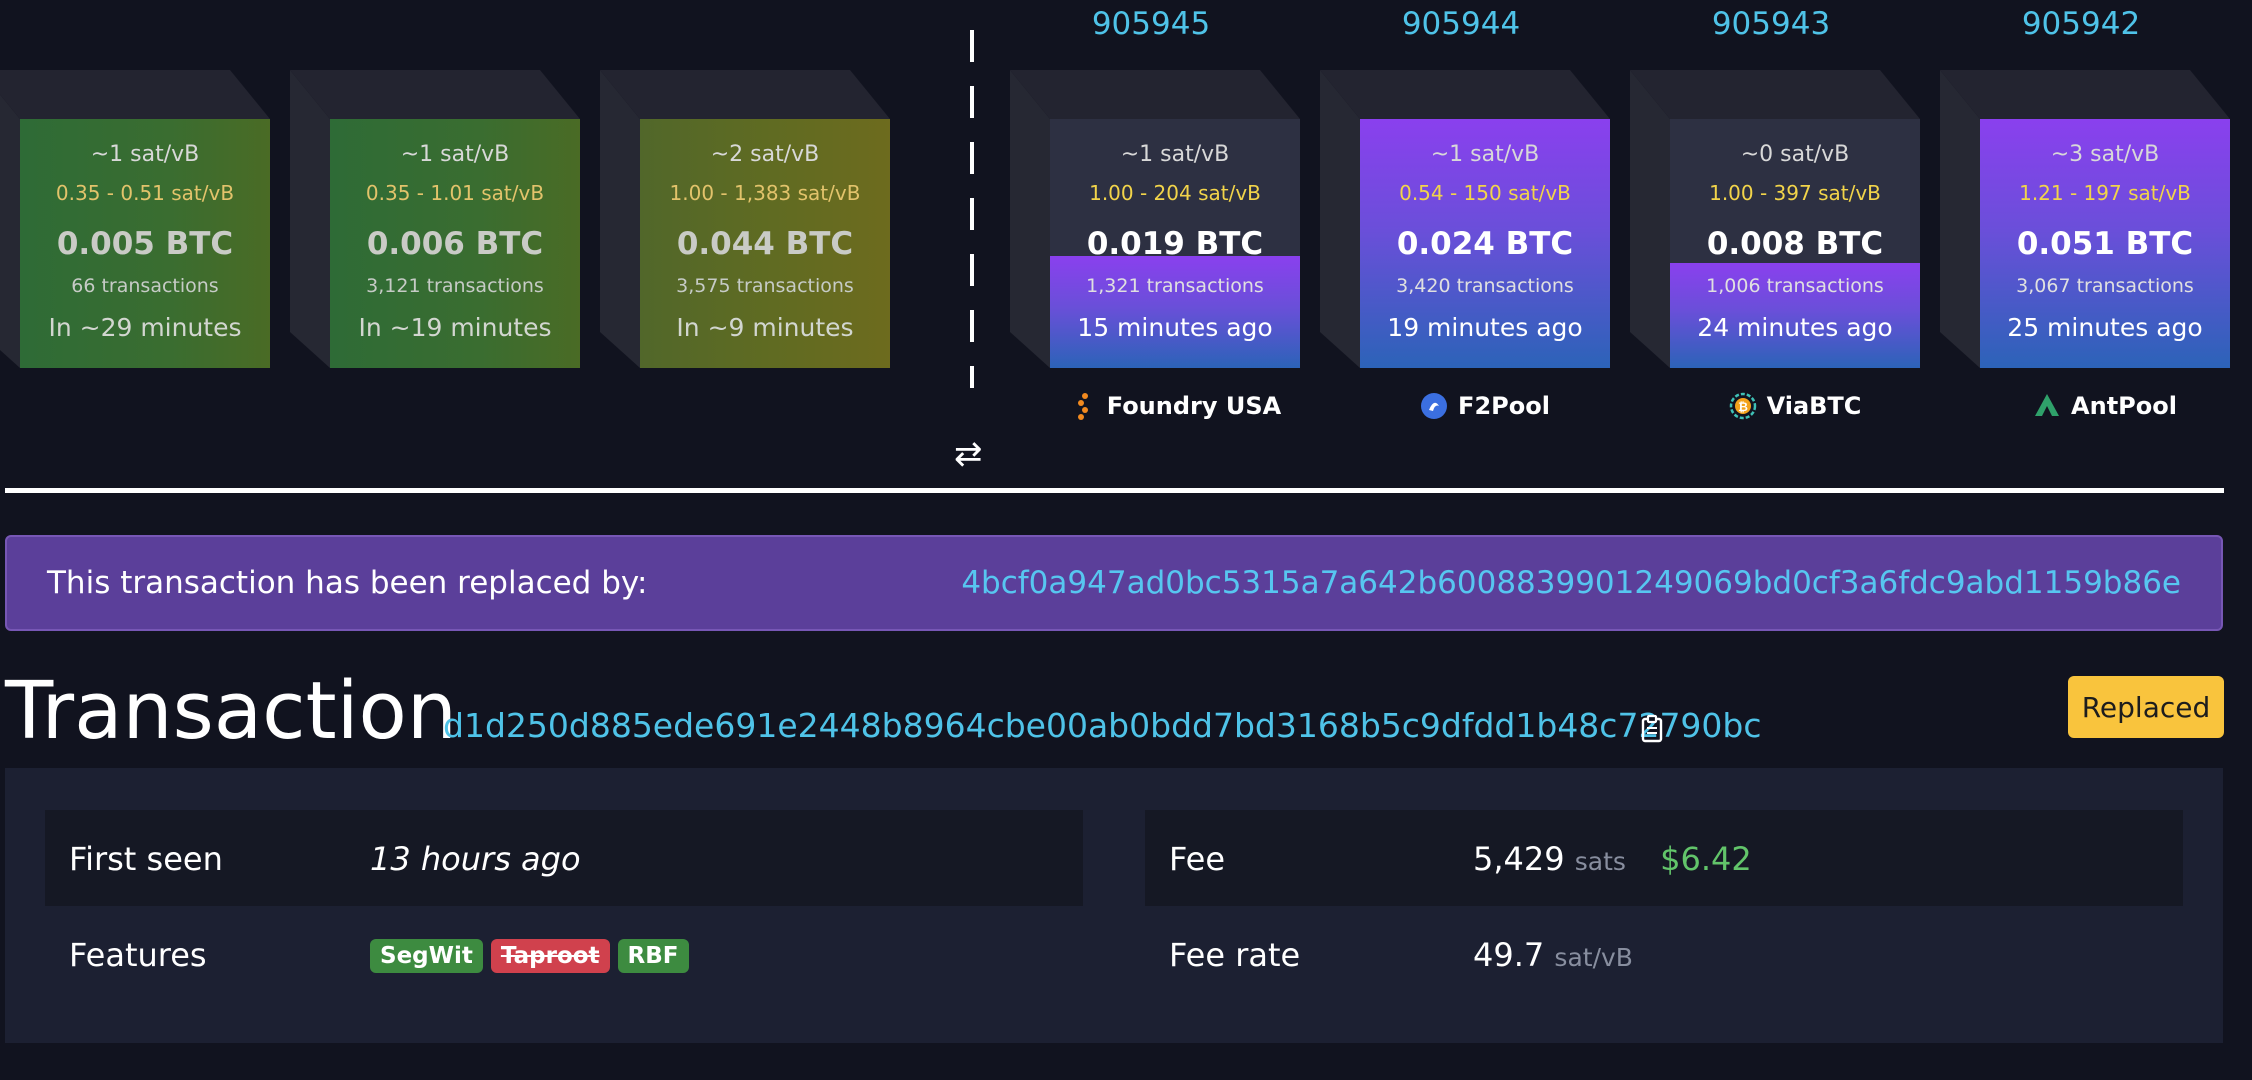  I want to click on fee-row: Fee 5,429 sats $6.42, so click(1664, 858).